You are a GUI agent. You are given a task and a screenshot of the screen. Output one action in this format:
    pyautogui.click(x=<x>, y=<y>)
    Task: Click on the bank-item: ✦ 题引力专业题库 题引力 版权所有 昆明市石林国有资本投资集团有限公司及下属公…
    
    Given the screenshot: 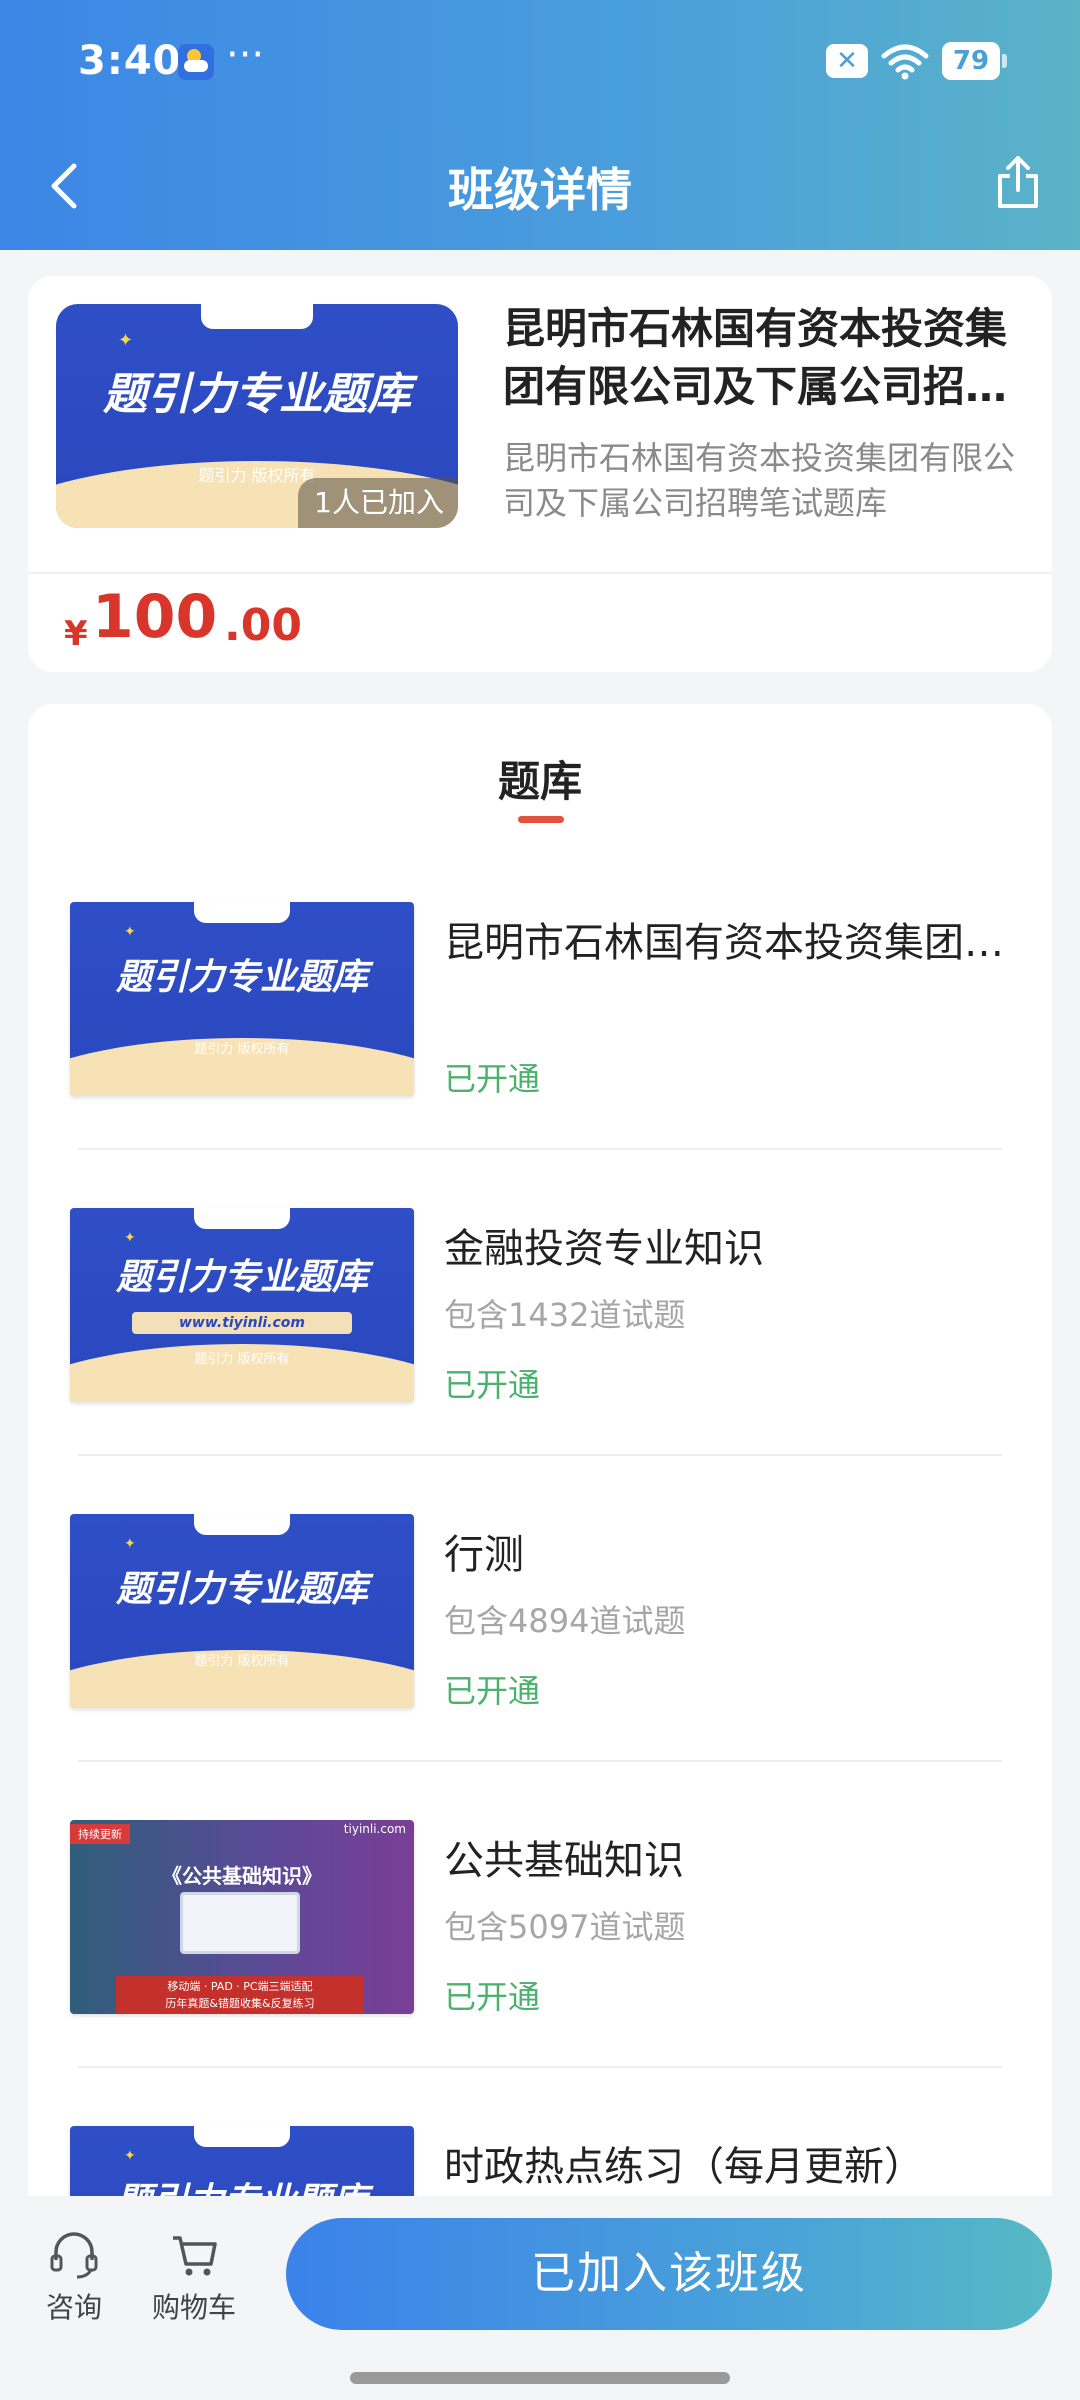 What is the action you would take?
    pyautogui.click(x=540, y=1055)
    